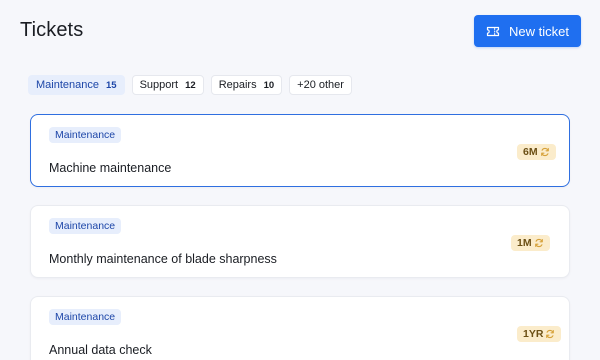  I want to click on recurrence-label: 6M, so click(530, 152).